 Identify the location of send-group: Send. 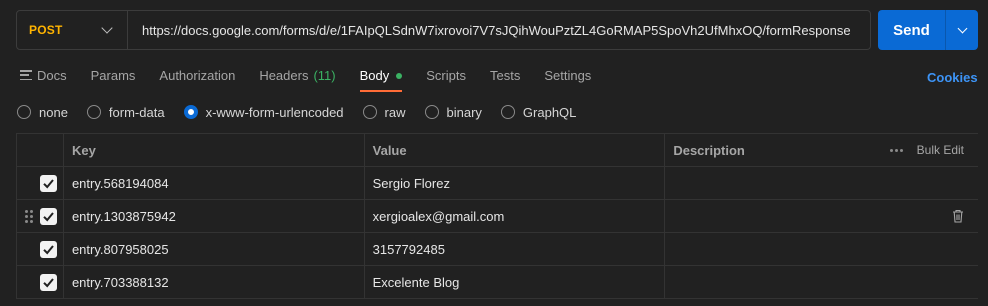
(928, 30).